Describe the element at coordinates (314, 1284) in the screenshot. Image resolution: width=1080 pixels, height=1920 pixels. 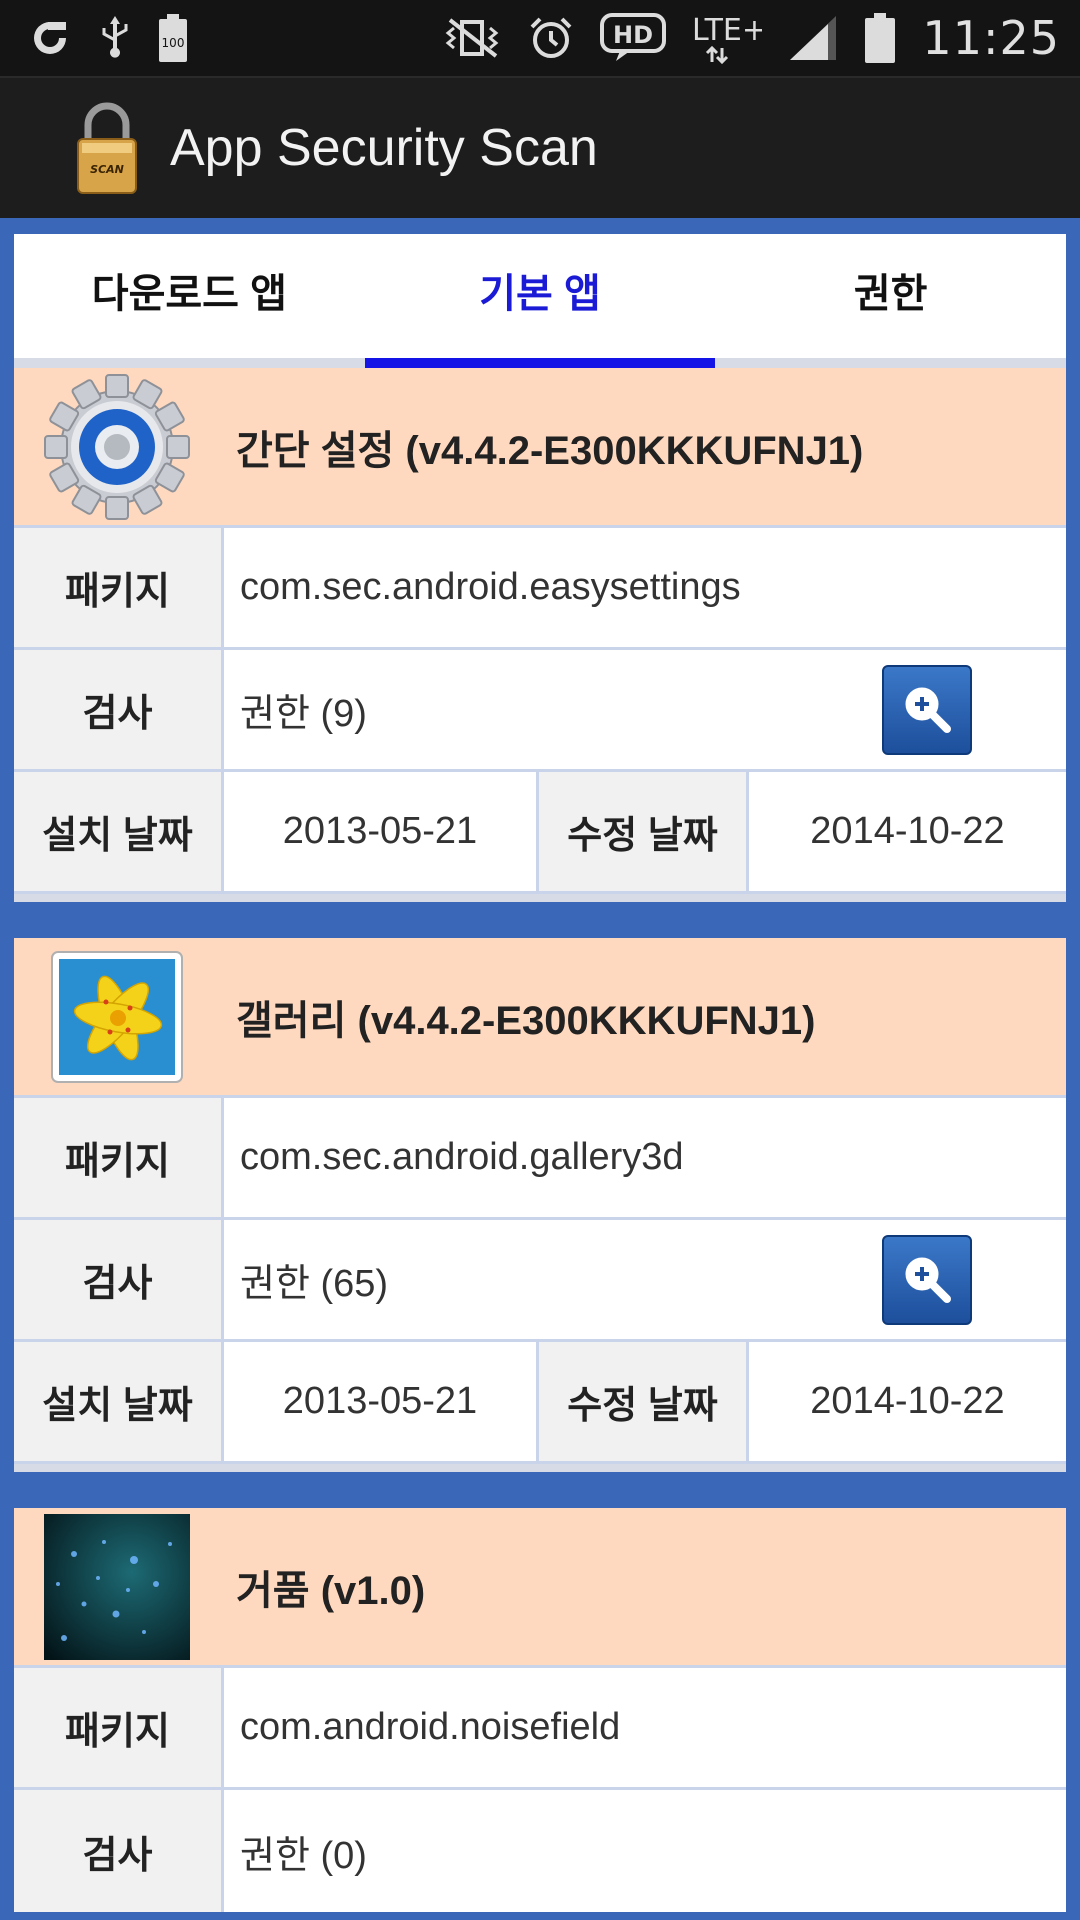
I see `permission-count: 권한 (65)` at that location.